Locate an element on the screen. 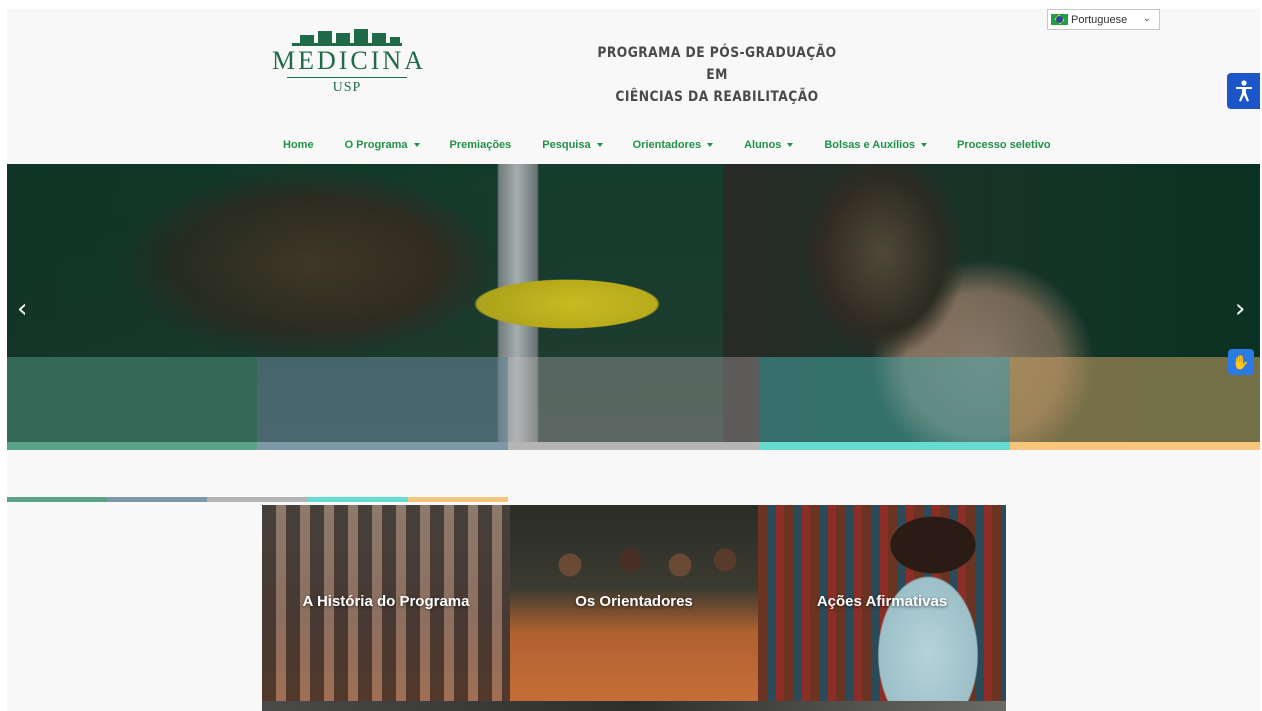 This screenshot has width=1262, height=711. nav-item-label: O Programa is located at coordinates (376, 145).